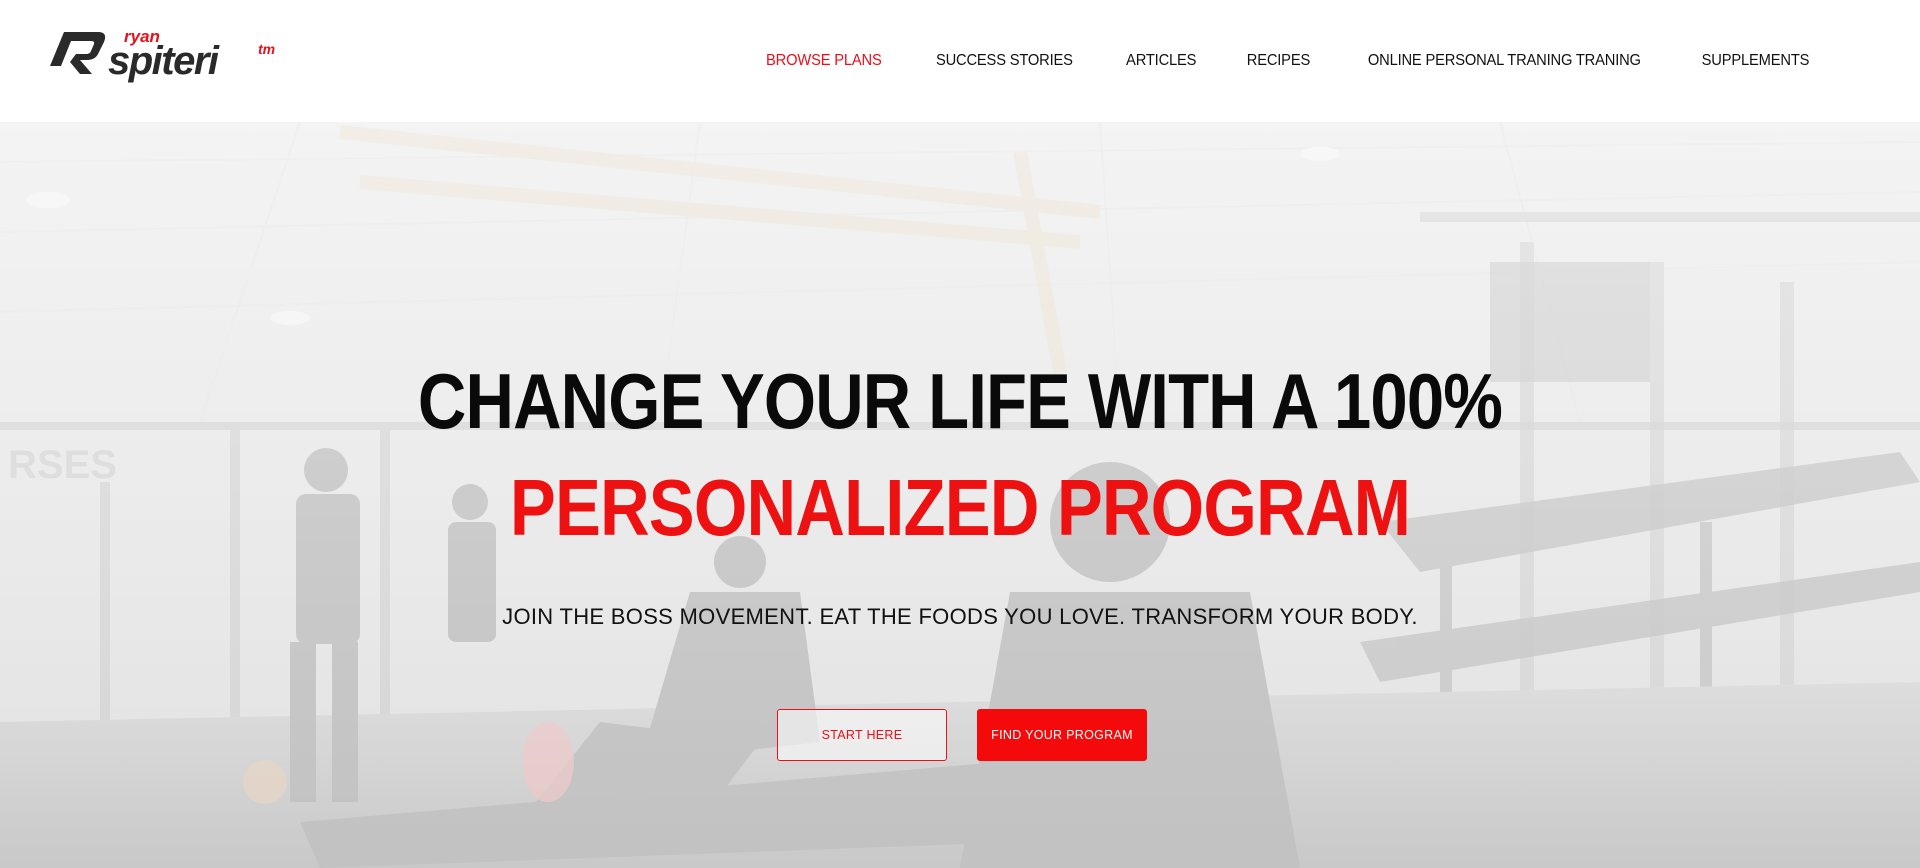 Image resolution: width=1920 pixels, height=868 pixels. What do you see at coordinates (862, 735) in the screenshot?
I see `start-here-button: START HERE` at bounding box center [862, 735].